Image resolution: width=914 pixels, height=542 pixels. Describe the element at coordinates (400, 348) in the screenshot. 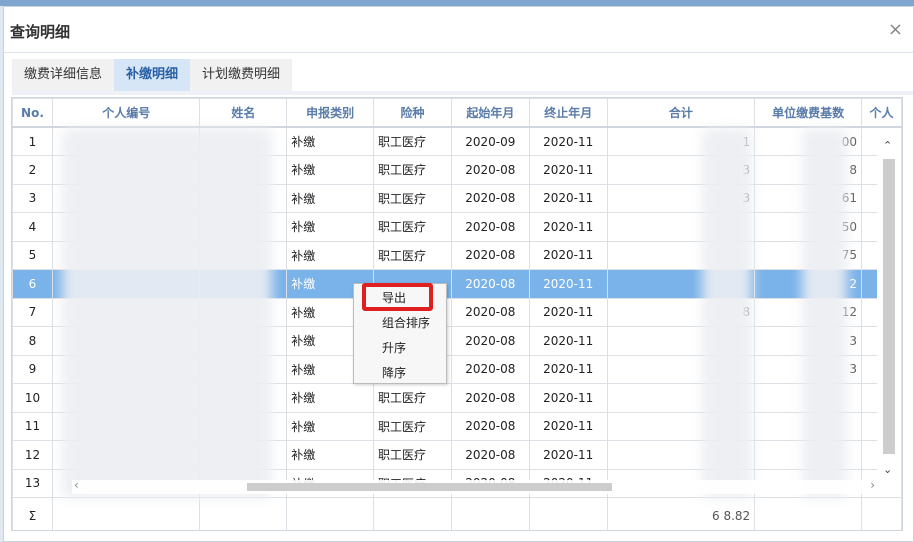

I see `menu-item-sort-ascending: 升序` at that location.